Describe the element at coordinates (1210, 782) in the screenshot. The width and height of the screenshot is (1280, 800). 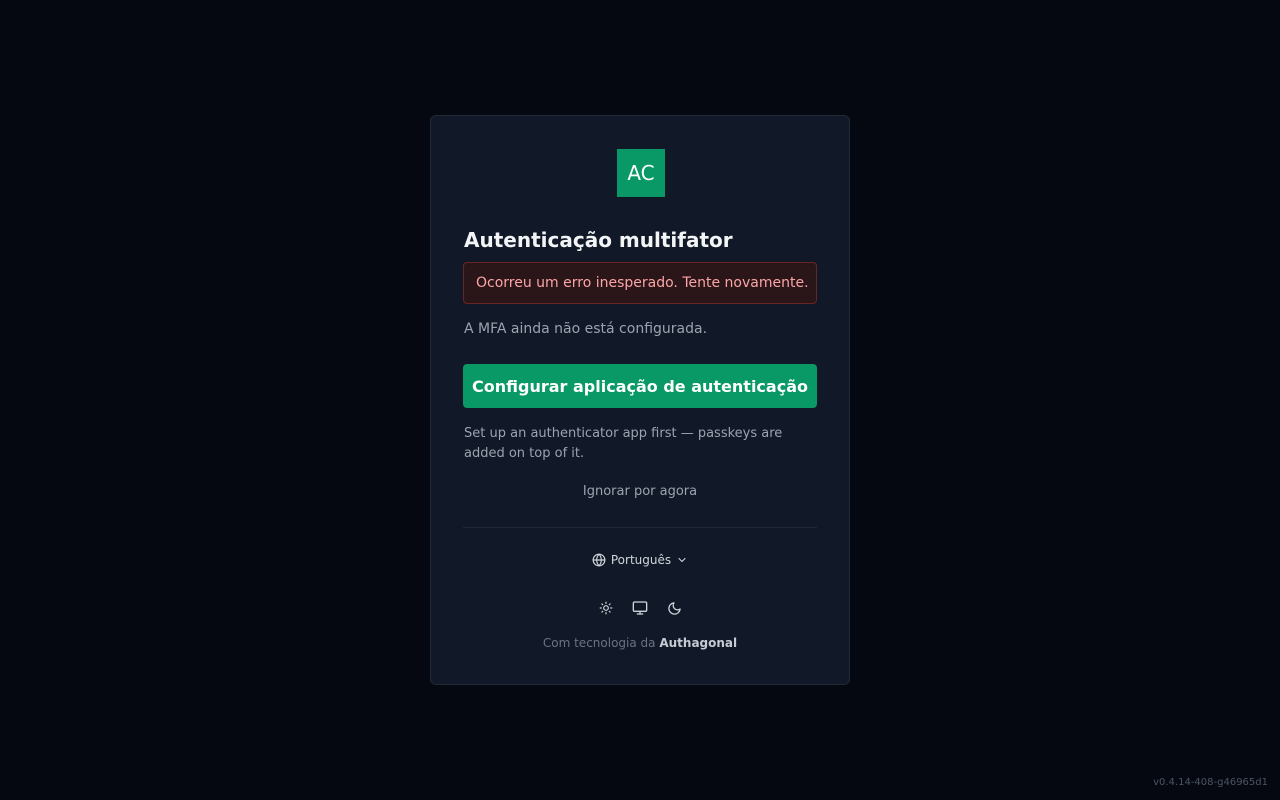
I see `version-label: v0.4.14-408-g46965d1` at that location.